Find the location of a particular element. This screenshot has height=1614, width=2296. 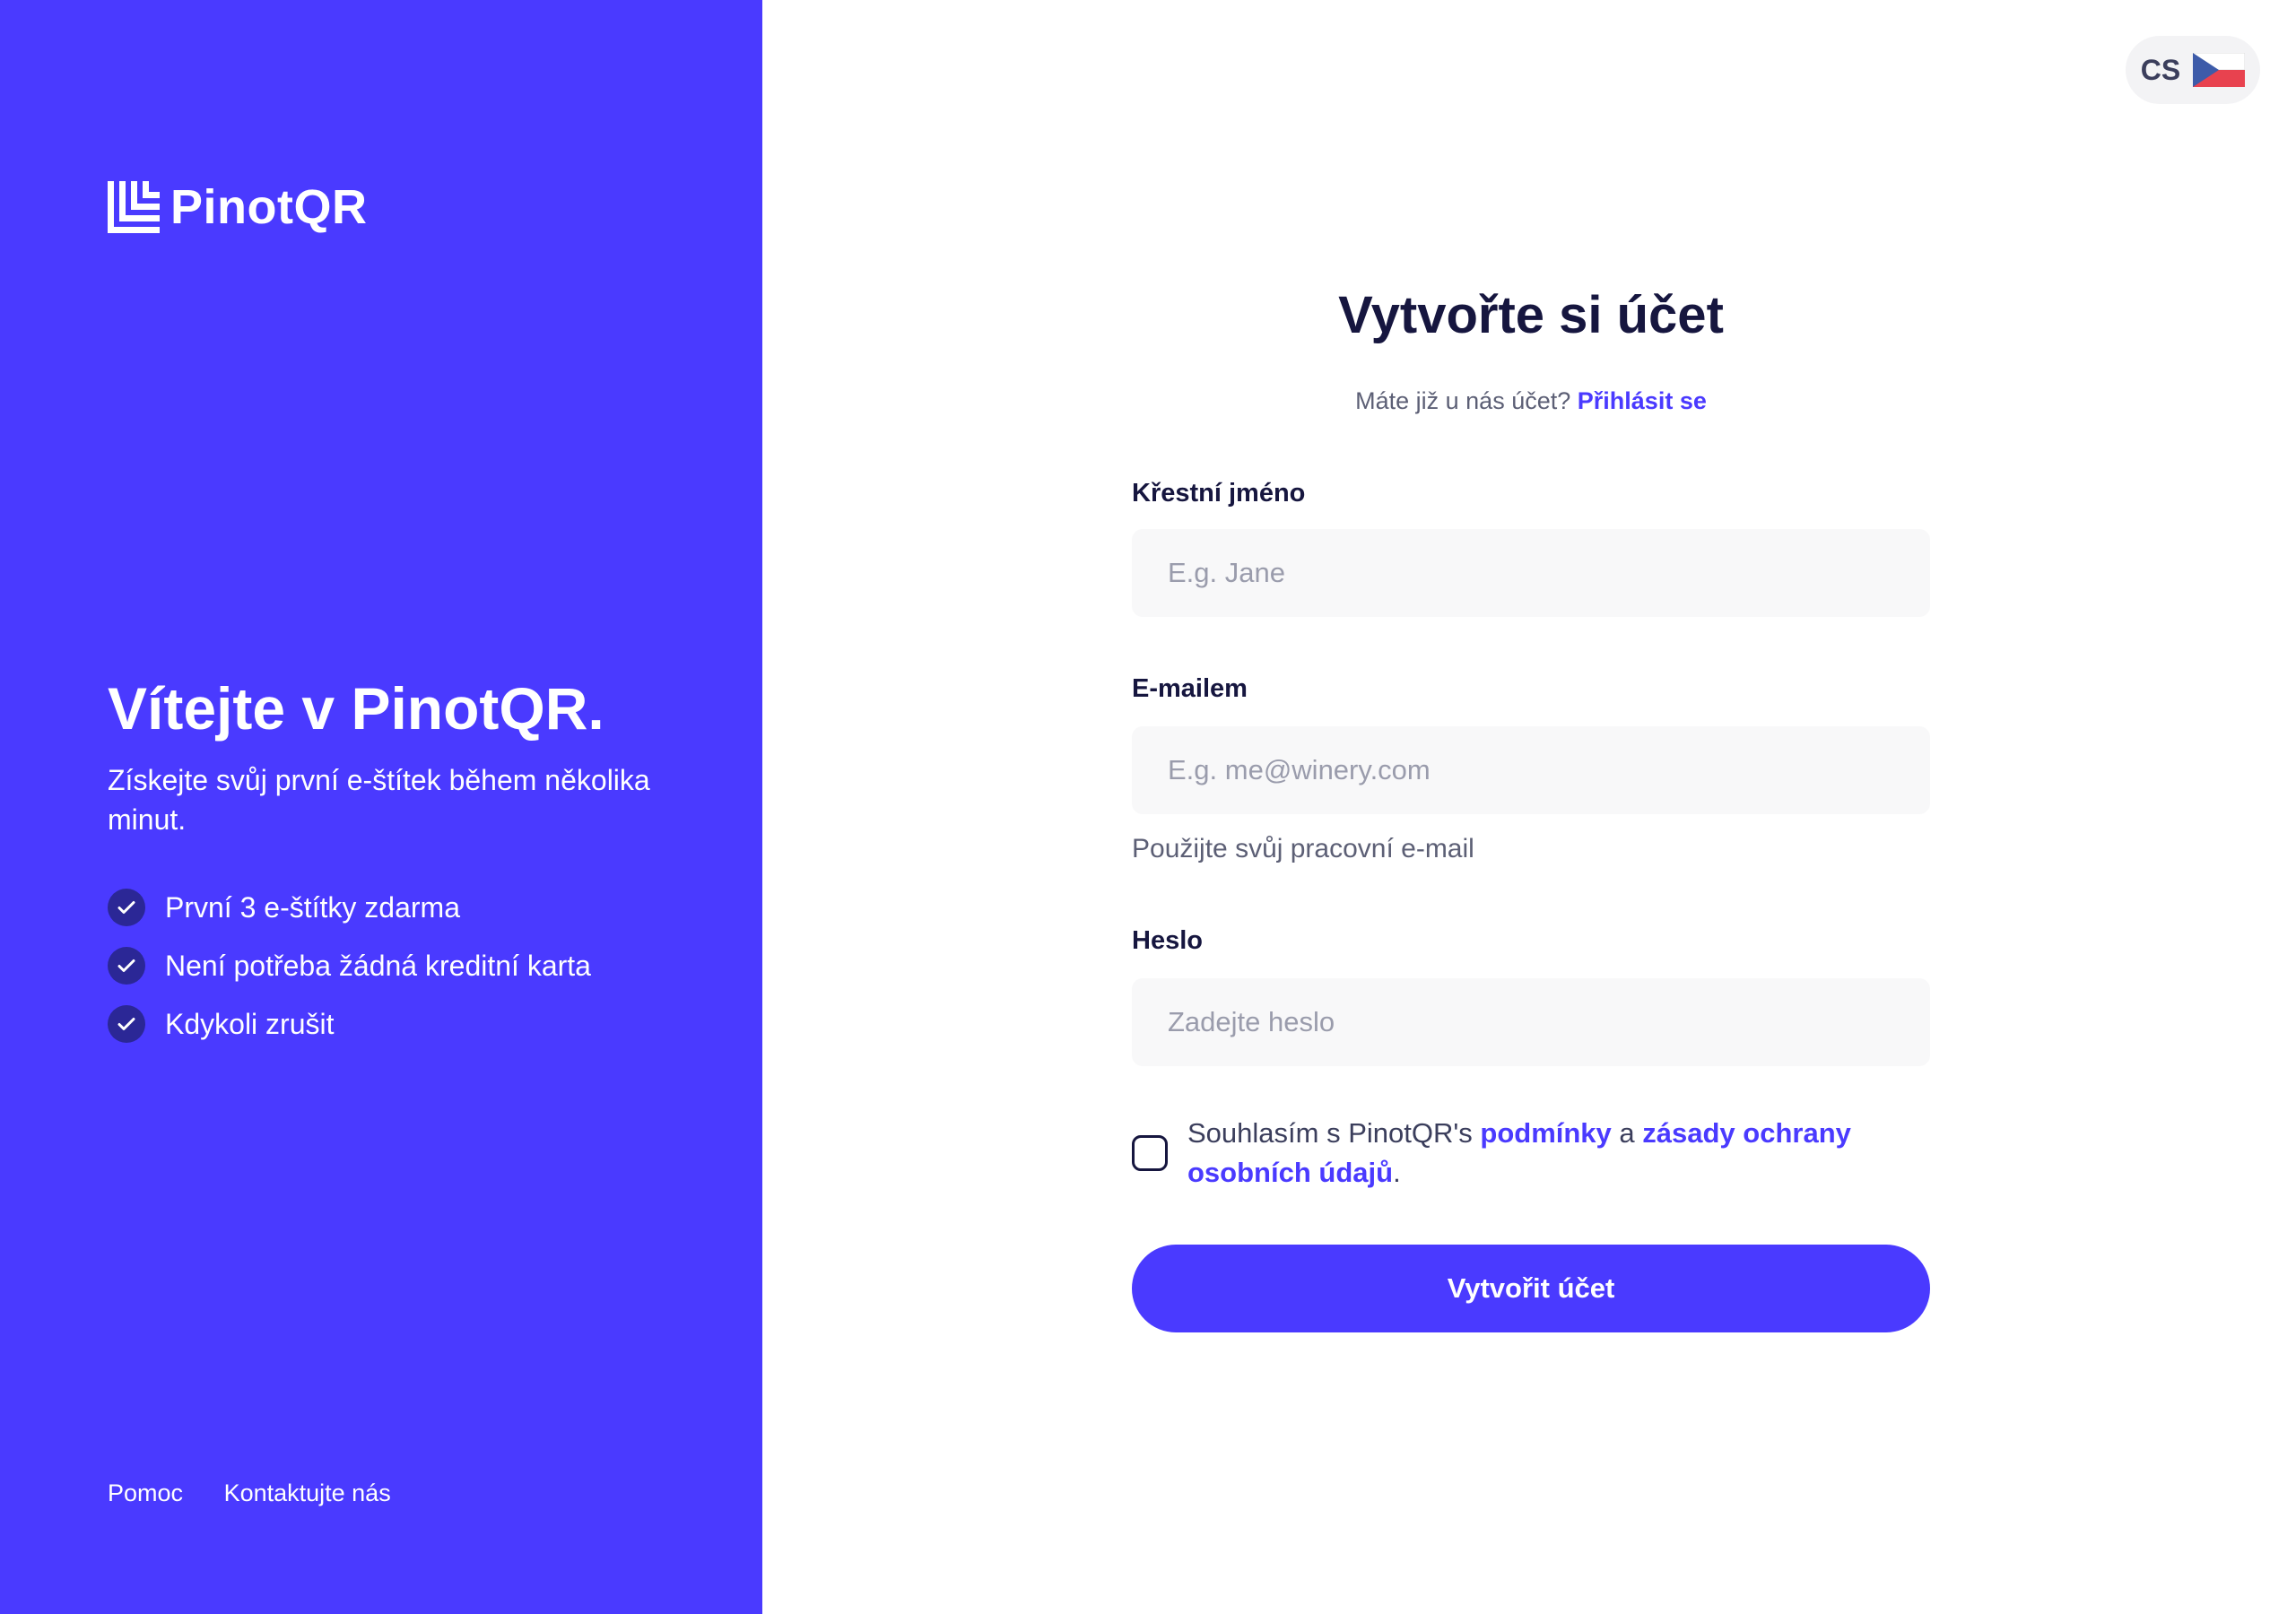

login-prompt: Máte již u nás účet? Přihlásit se is located at coordinates (1531, 401).